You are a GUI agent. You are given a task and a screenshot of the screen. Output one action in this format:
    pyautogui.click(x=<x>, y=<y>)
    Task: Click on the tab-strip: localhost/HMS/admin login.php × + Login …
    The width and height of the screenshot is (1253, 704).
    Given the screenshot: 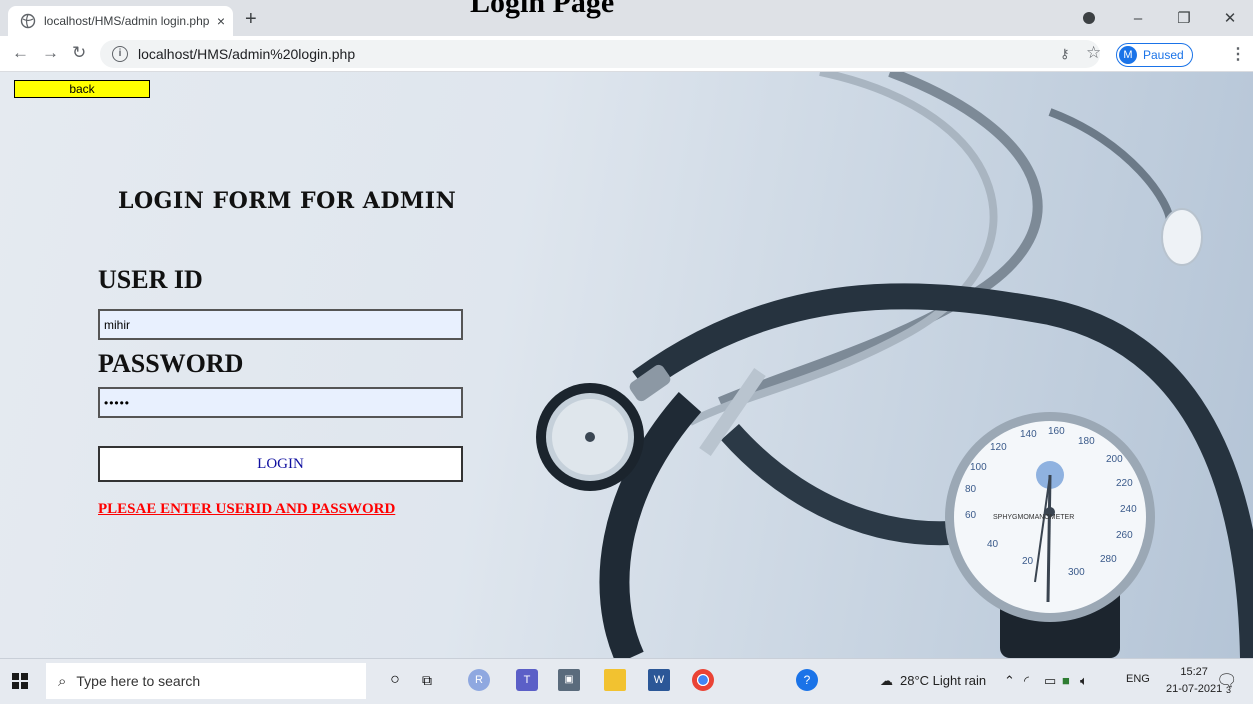 What is the action you would take?
    pyautogui.click(x=626, y=18)
    